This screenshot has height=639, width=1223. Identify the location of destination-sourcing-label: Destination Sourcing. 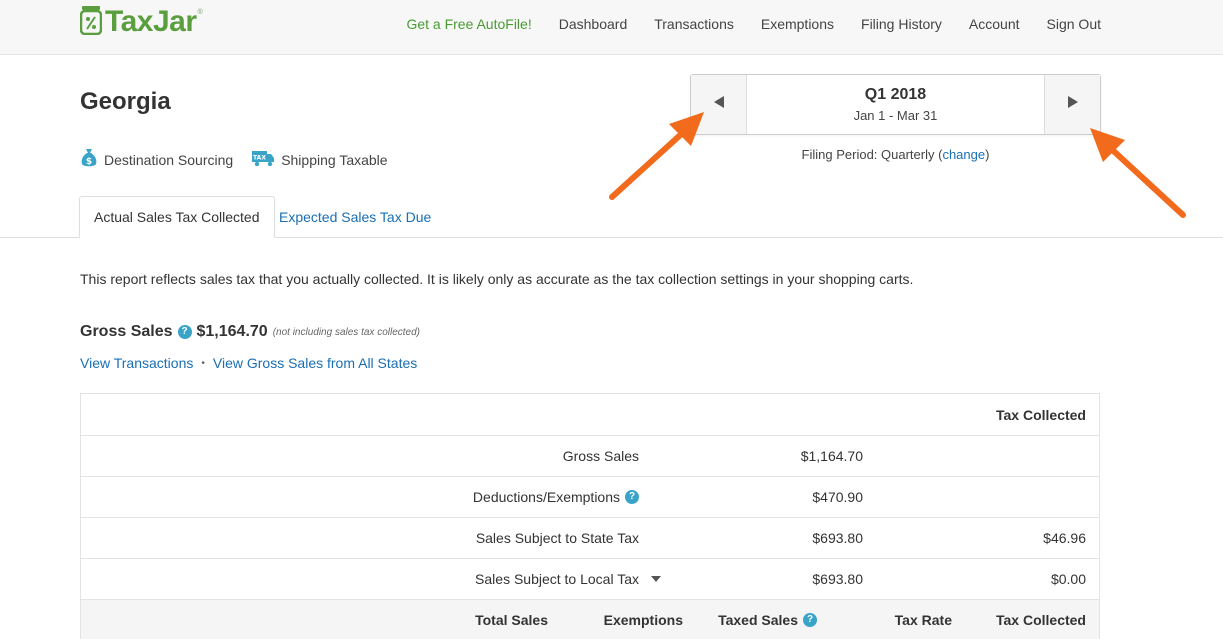
(169, 159).